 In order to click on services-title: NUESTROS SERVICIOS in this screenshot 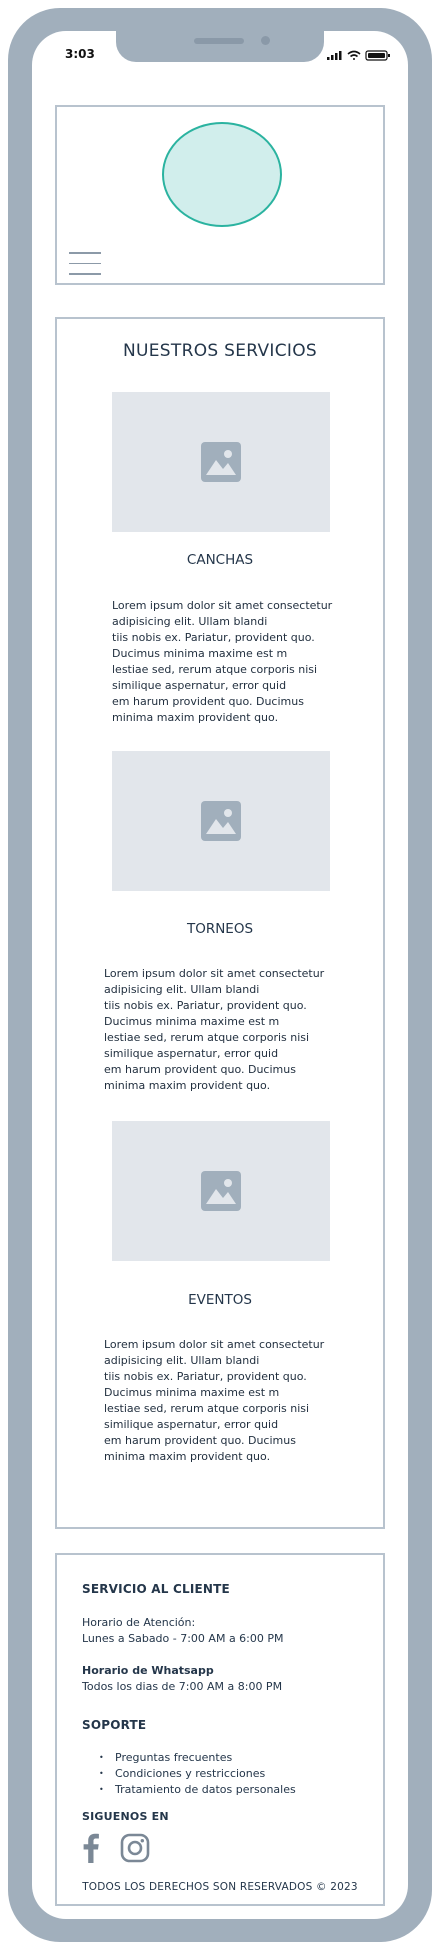, I will do `click(220, 351)`.